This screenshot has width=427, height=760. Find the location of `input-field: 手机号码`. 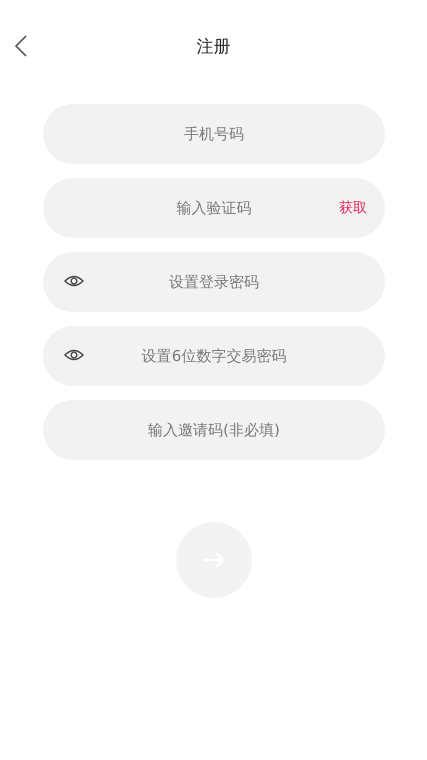

input-field: 手机号码 is located at coordinates (214, 134).